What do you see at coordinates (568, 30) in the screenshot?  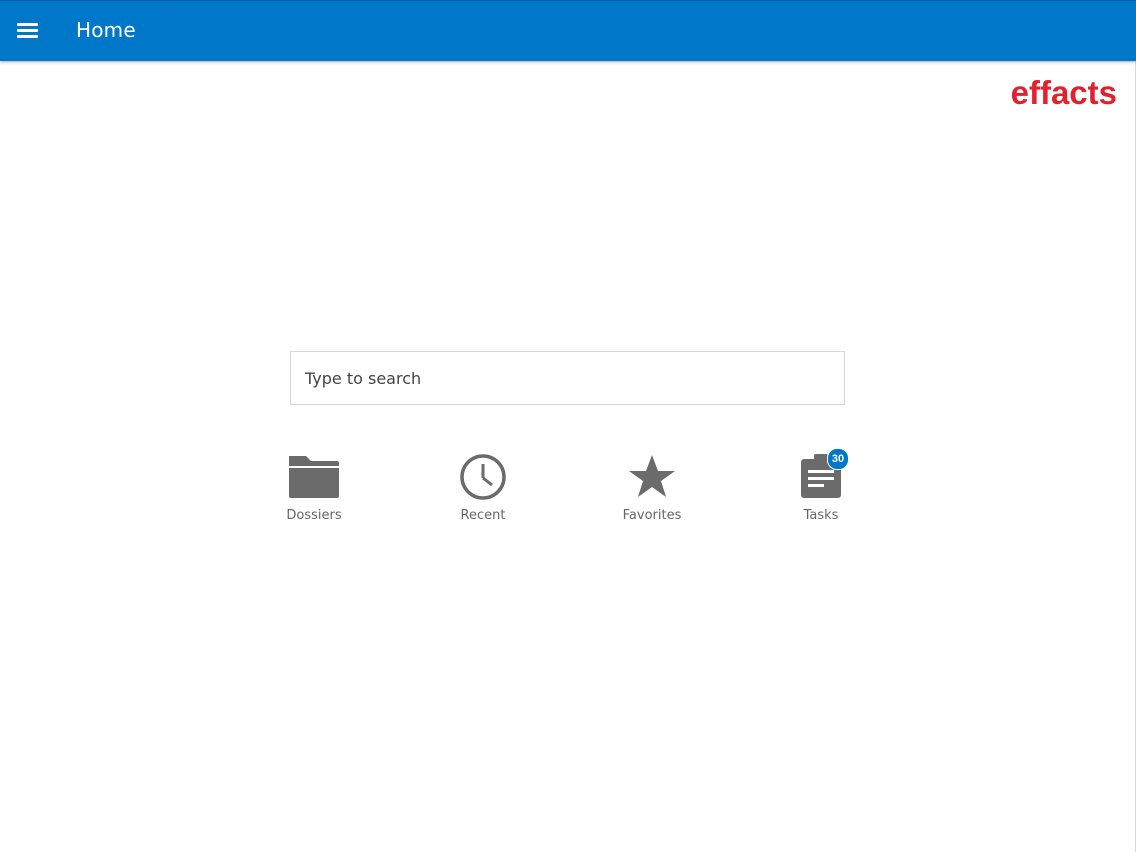 I see `app-bar: Home` at bounding box center [568, 30].